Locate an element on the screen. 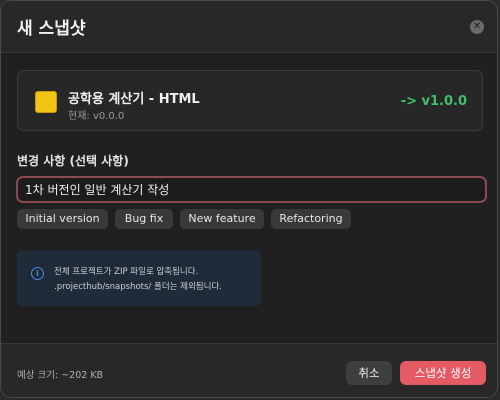  chip-initial-version: Initial version is located at coordinates (62, 219).